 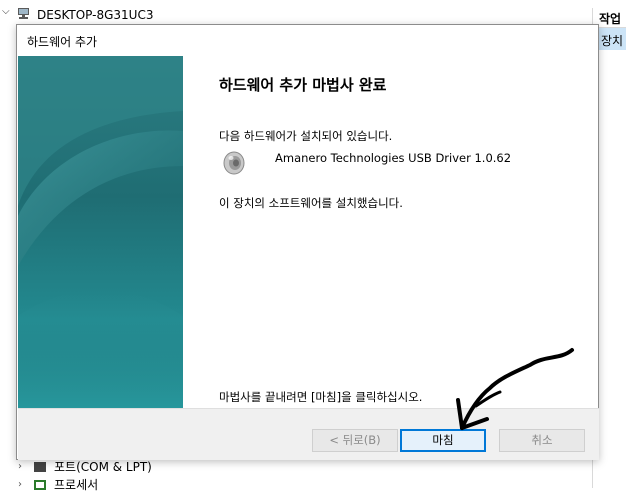 I want to click on installed-intro-text: 다음 하드웨어가 설치되어 있습니다., so click(x=306, y=136).